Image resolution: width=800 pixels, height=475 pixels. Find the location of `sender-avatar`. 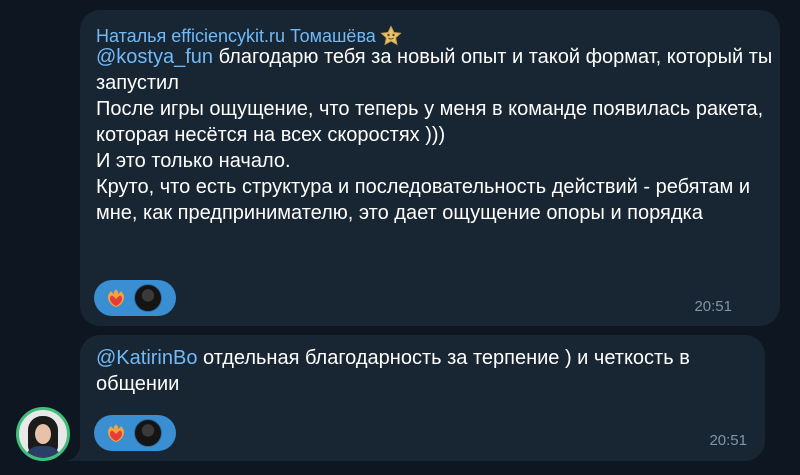

sender-avatar is located at coordinates (43, 434).